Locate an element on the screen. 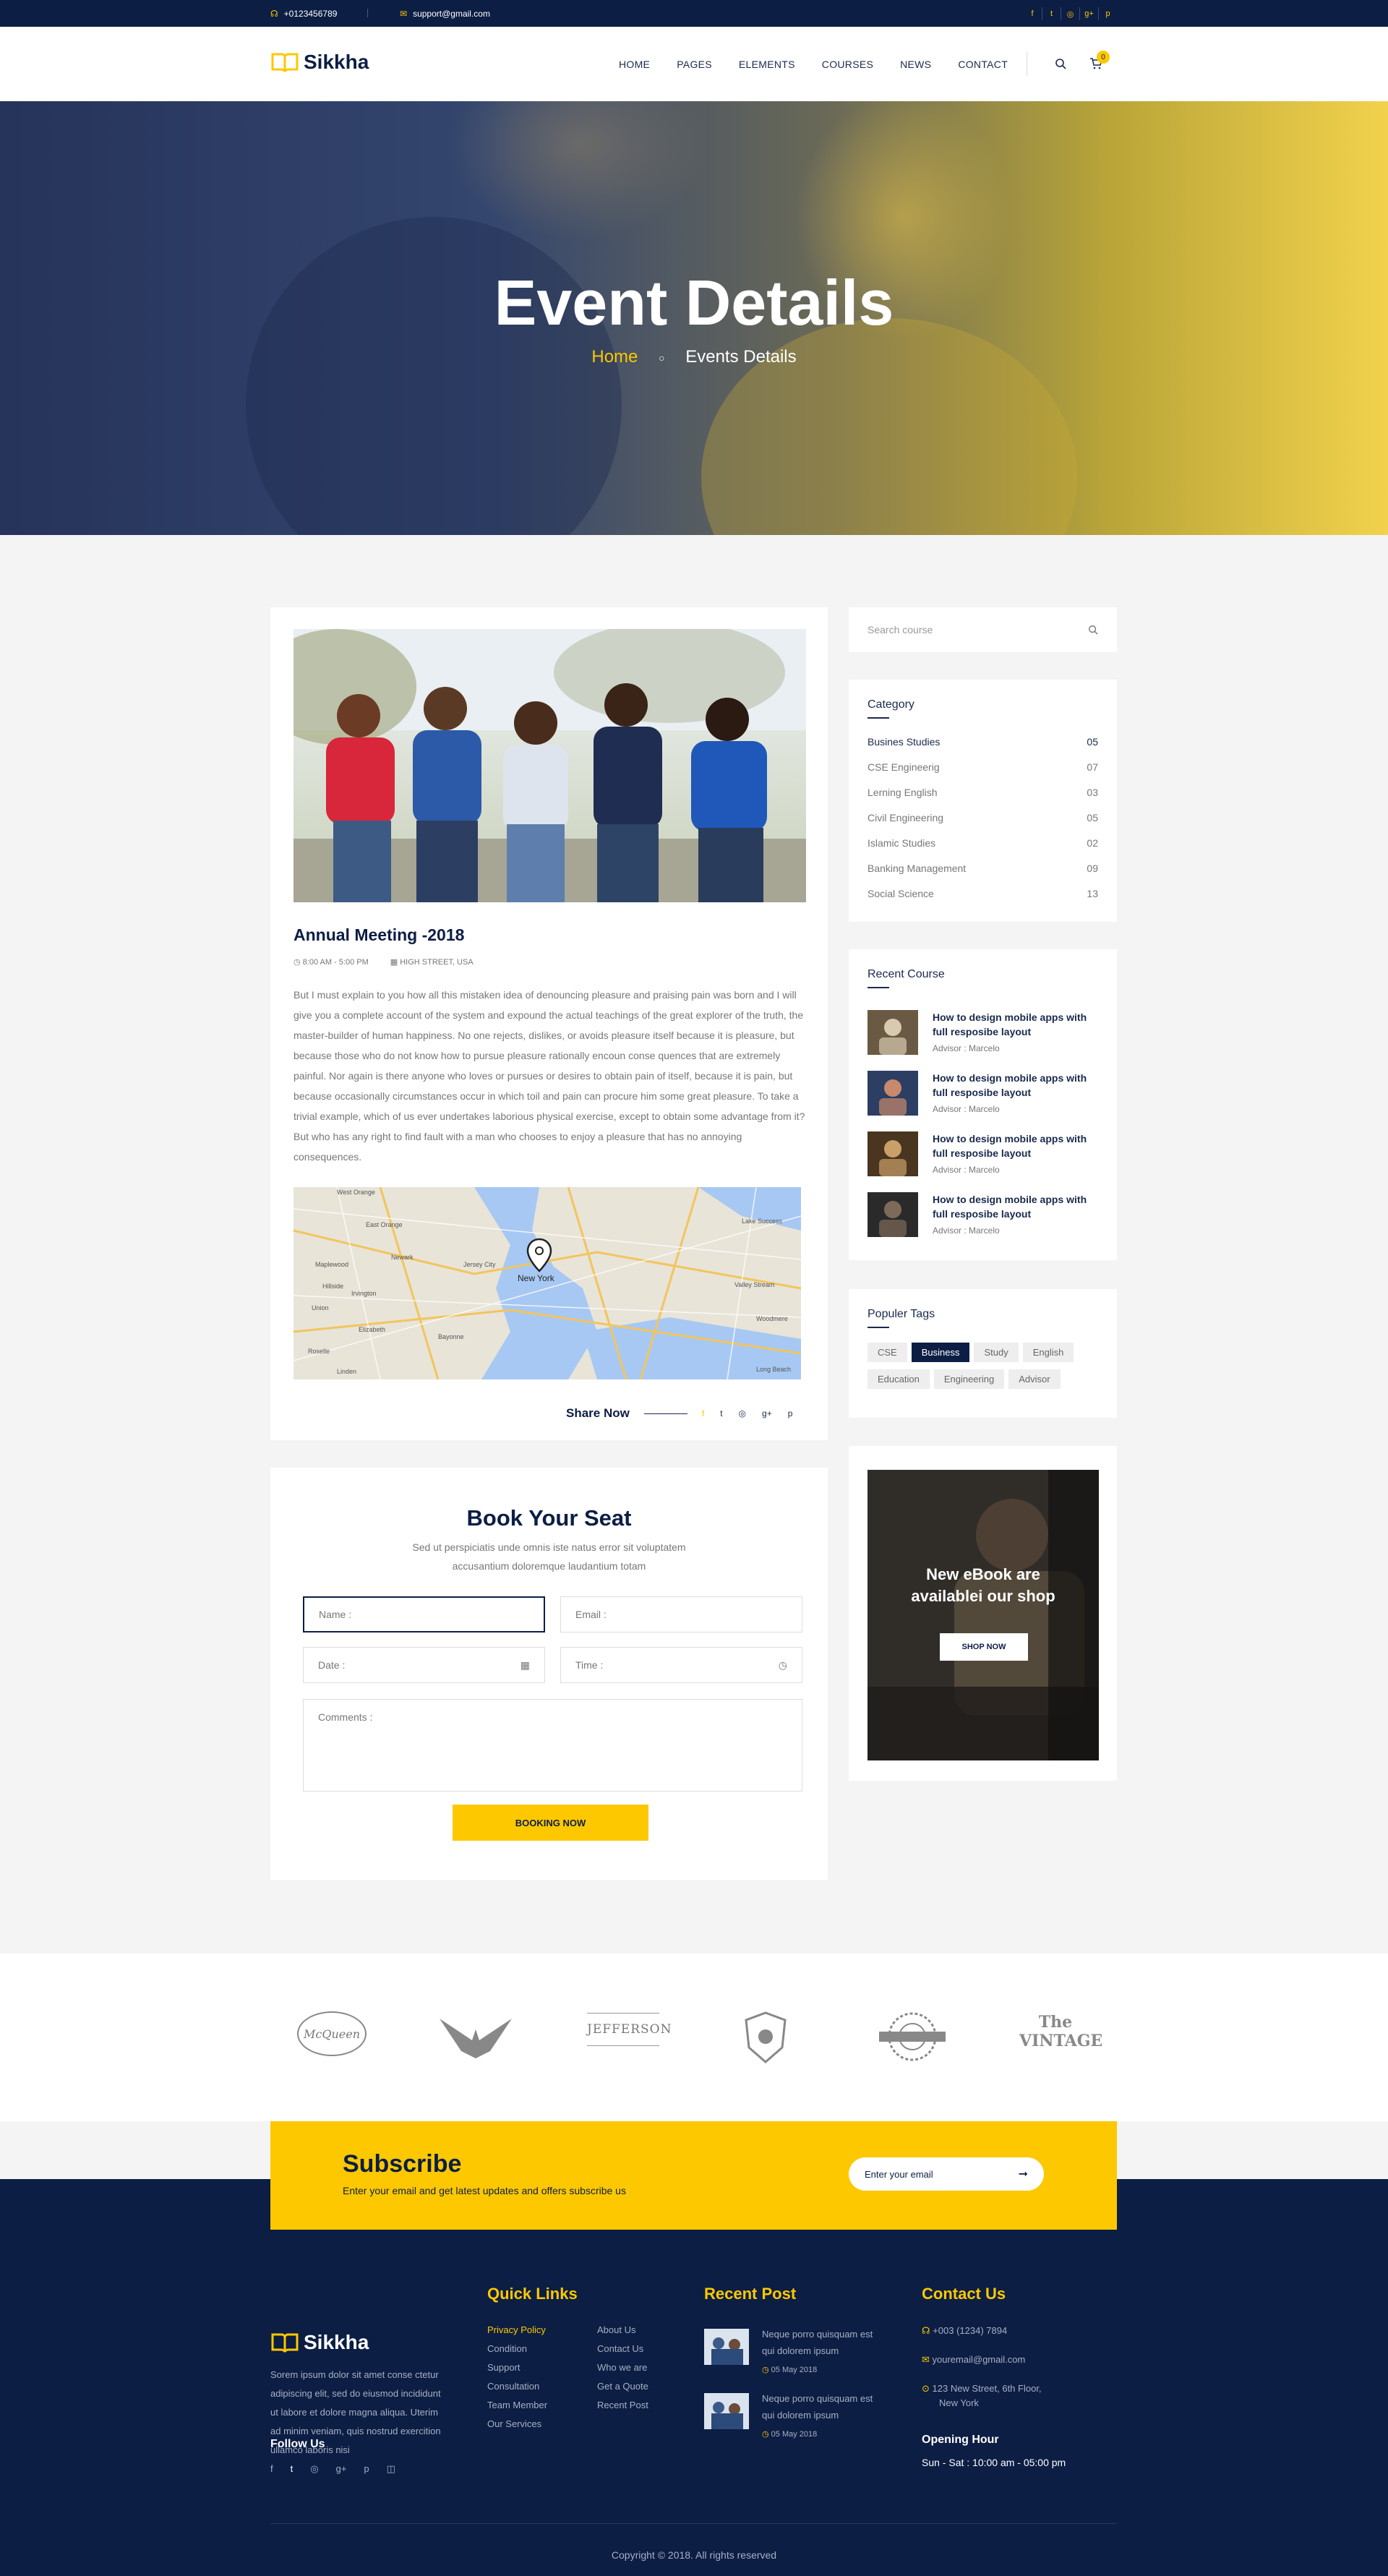 This screenshot has height=2576, width=1388. footer-link: Support is located at coordinates (517, 2367).